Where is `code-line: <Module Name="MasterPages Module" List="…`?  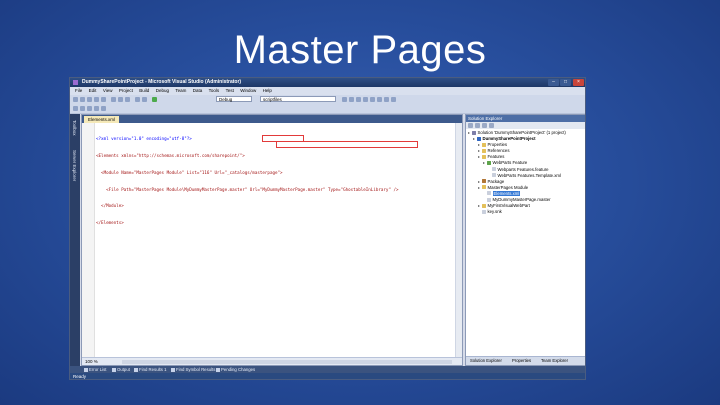 code-line: <Module Name="MasterPages Module" List="… is located at coordinates (189, 172).